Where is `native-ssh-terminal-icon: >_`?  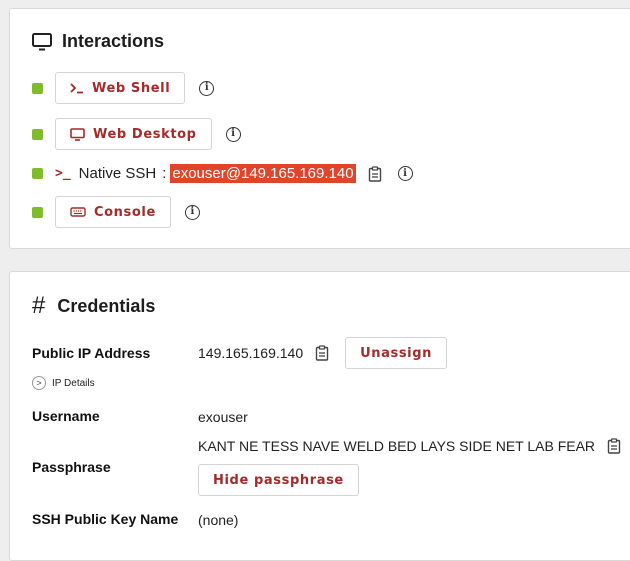 native-ssh-terminal-icon: >_ is located at coordinates (63, 173).